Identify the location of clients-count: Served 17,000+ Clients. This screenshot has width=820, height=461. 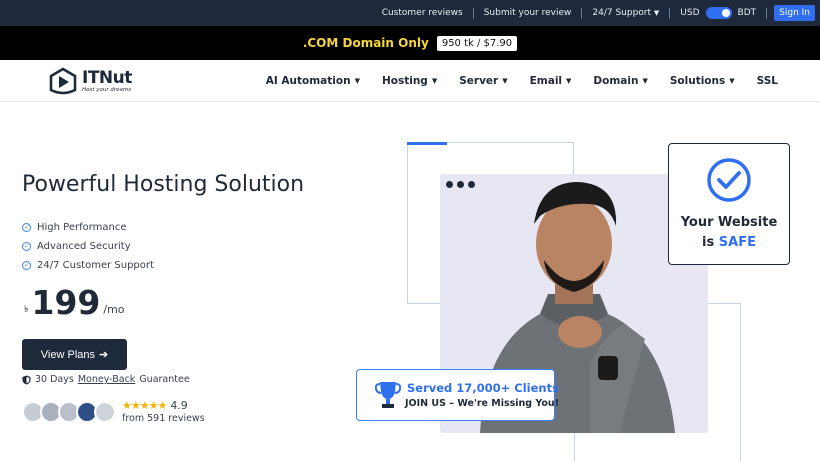
(483, 388).